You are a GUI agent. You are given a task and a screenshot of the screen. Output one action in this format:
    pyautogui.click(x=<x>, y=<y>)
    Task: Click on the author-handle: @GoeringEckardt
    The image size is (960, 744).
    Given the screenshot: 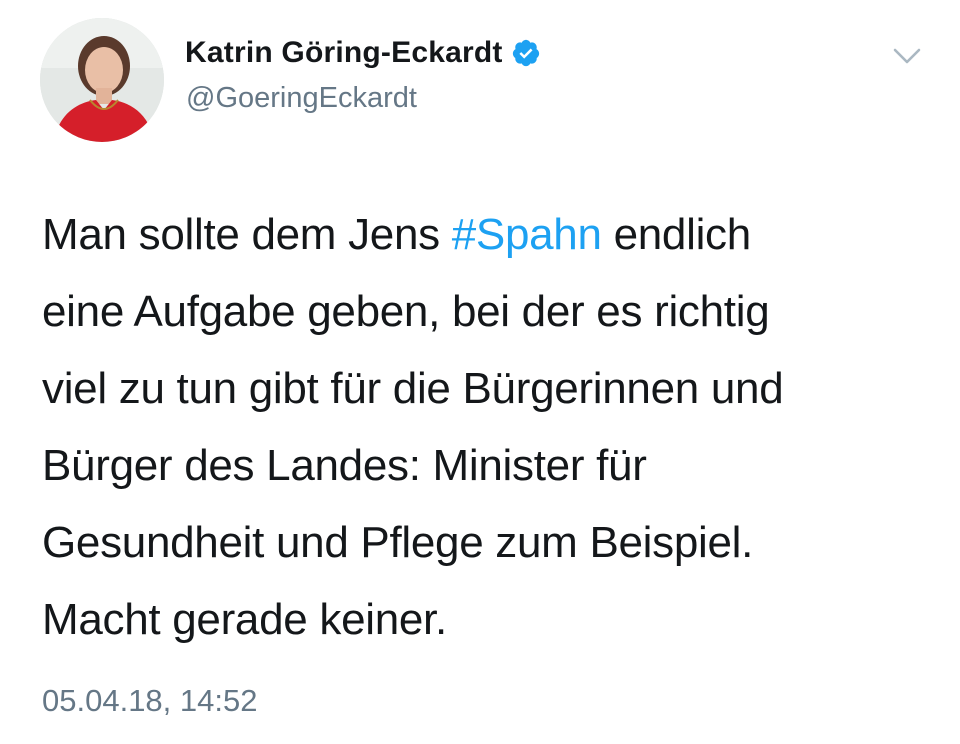 What is the action you would take?
    pyautogui.click(x=301, y=98)
    